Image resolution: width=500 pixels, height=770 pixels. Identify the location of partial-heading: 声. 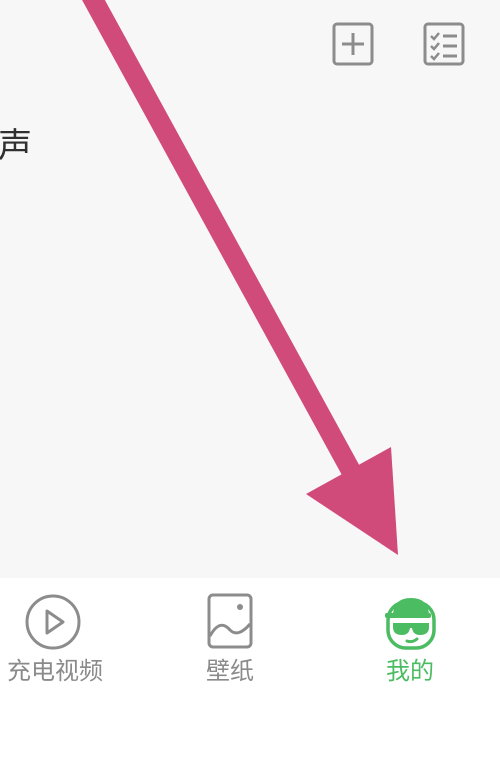
(16, 146).